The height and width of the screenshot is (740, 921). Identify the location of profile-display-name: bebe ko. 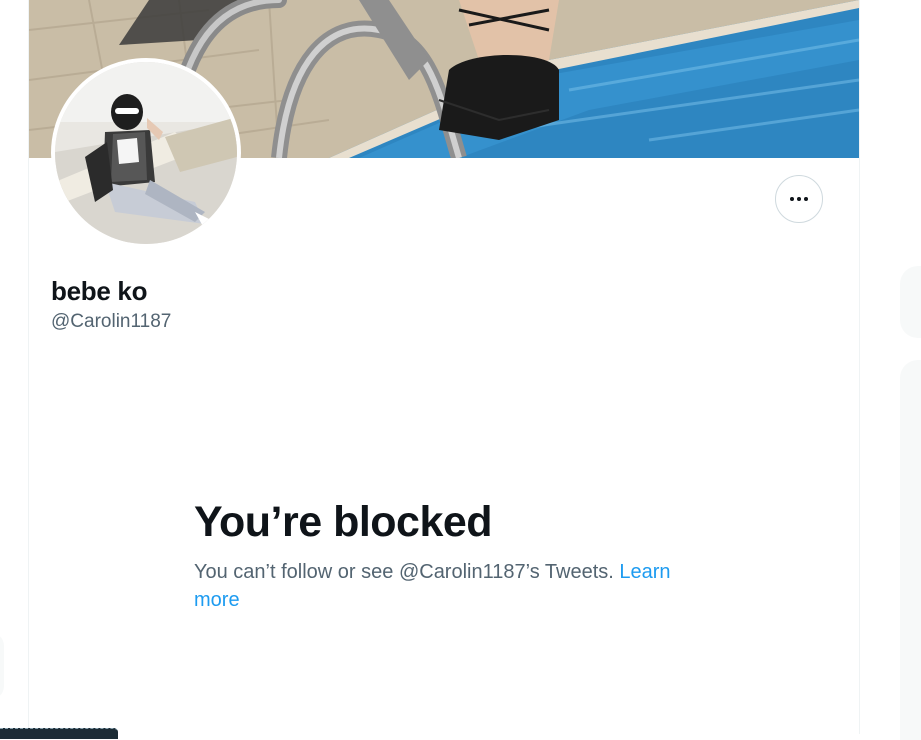
(99, 291).